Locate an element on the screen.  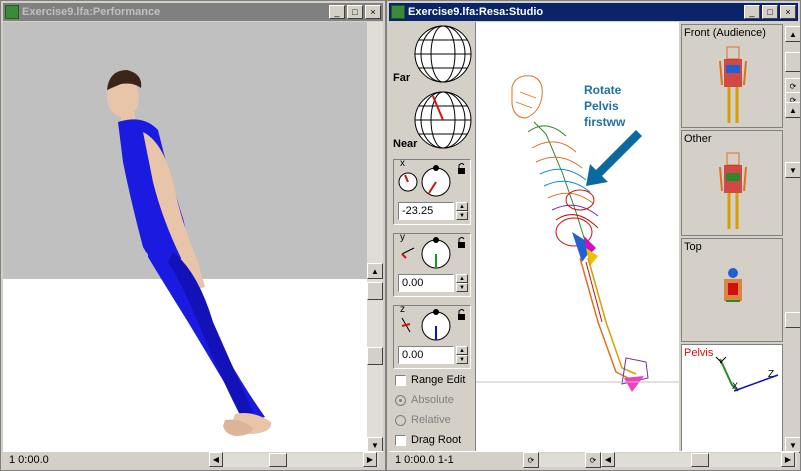
z-rotation-spinner: ▲ ▼ is located at coordinates (462, 355).